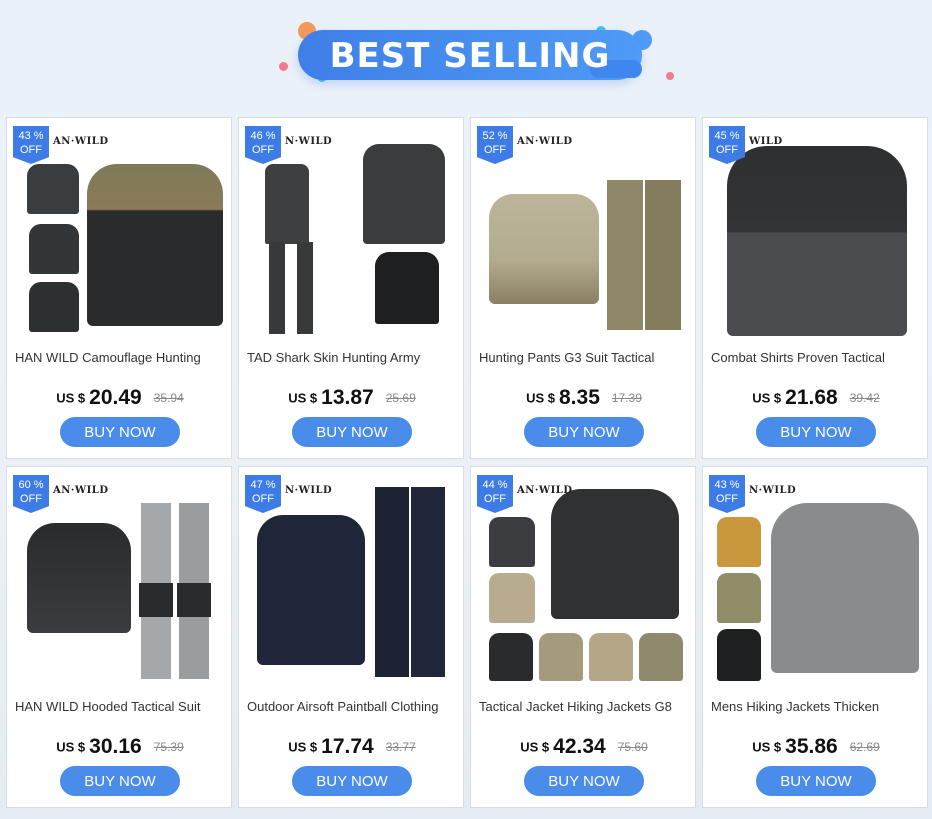 This screenshot has width=932, height=819. I want to click on original-price: 17.39, so click(626, 398).